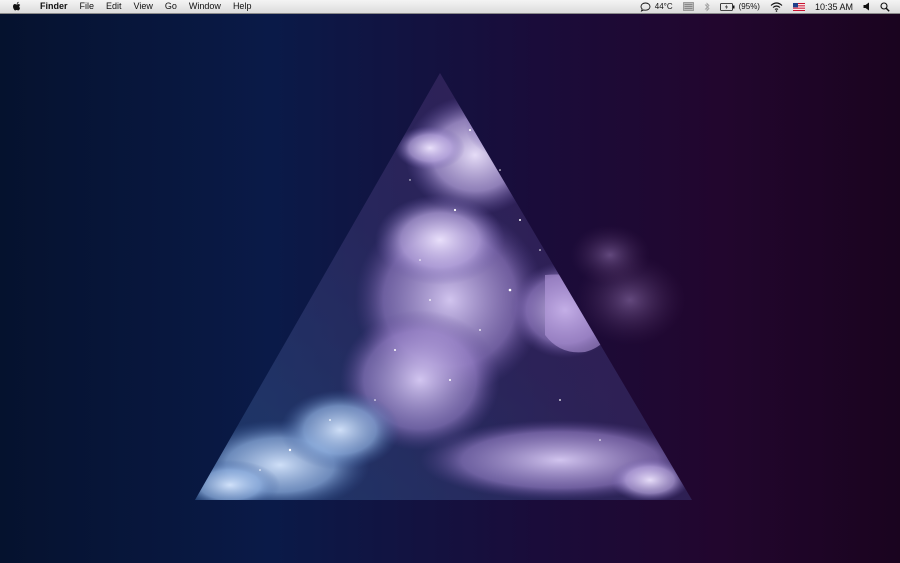 The height and width of the screenshot is (563, 900). What do you see at coordinates (663, 6) in the screenshot?
I see `temperature-value: 44°C` at bounding box center [663, 6].